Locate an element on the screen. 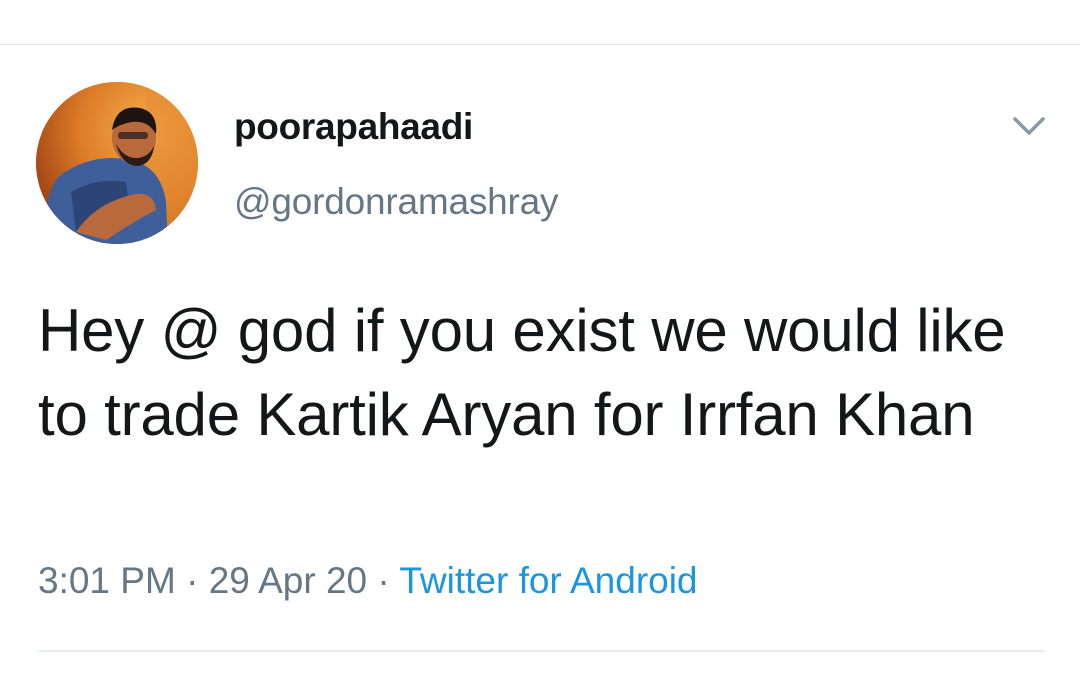 This screenshot has width=1080, height=687. user-avatar is located at coordinates (117, 163).